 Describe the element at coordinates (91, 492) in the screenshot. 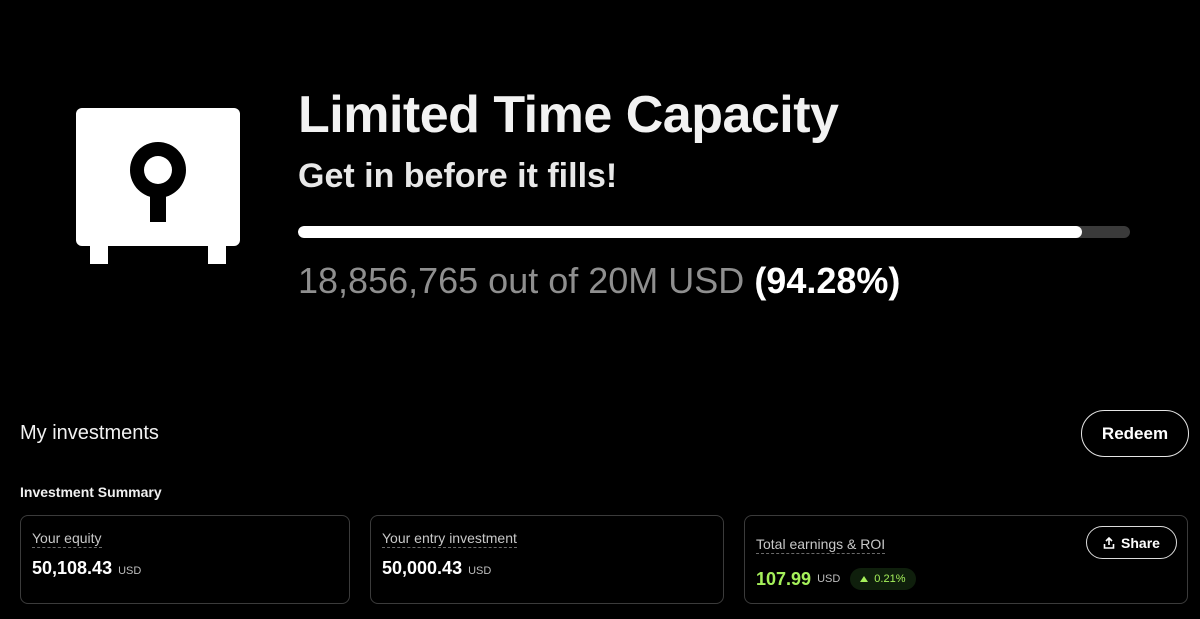

I see `investment-summary-heading: Investment Summary` at that location.